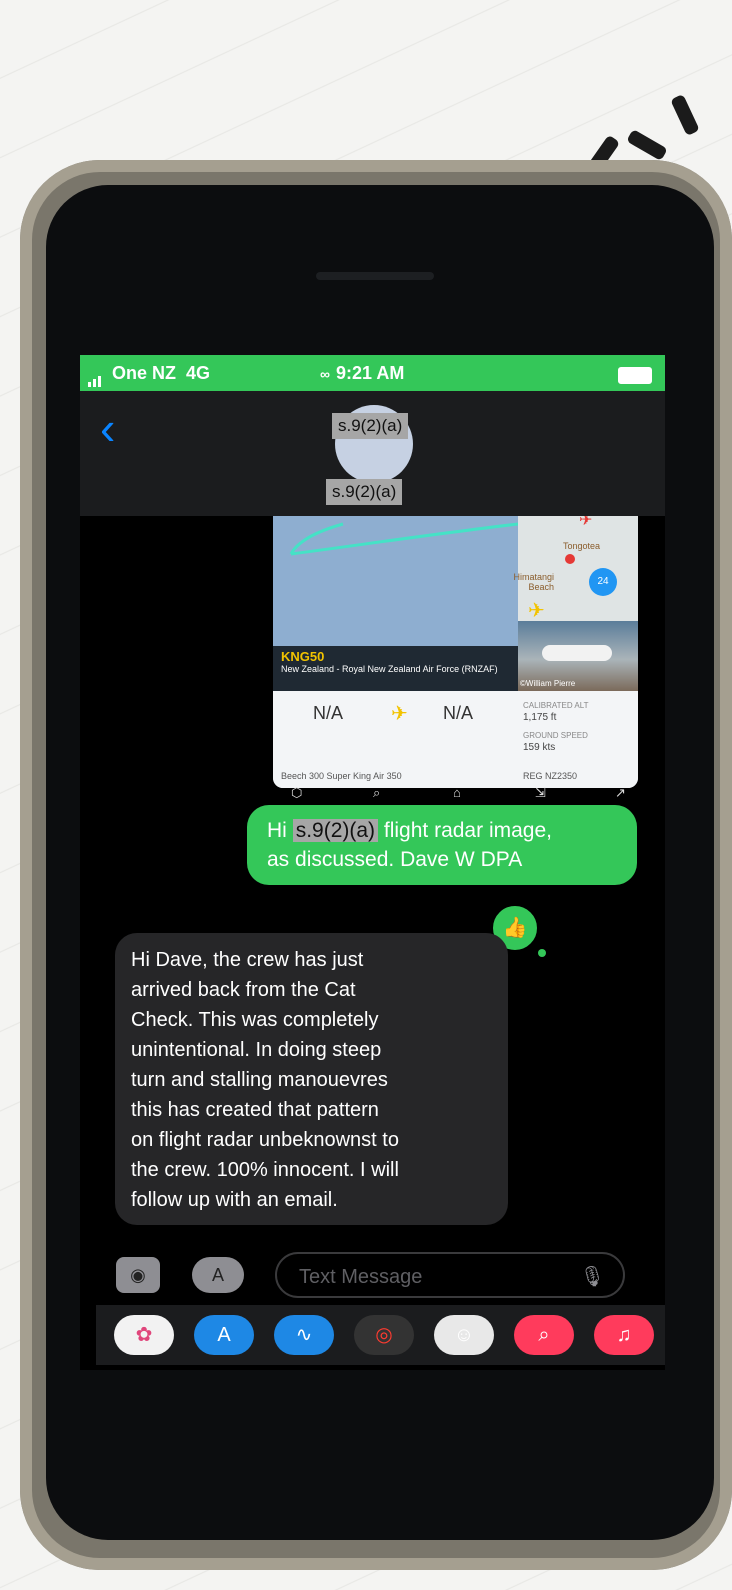  I want to click on music-icon: ♫, so click(624, 1335).